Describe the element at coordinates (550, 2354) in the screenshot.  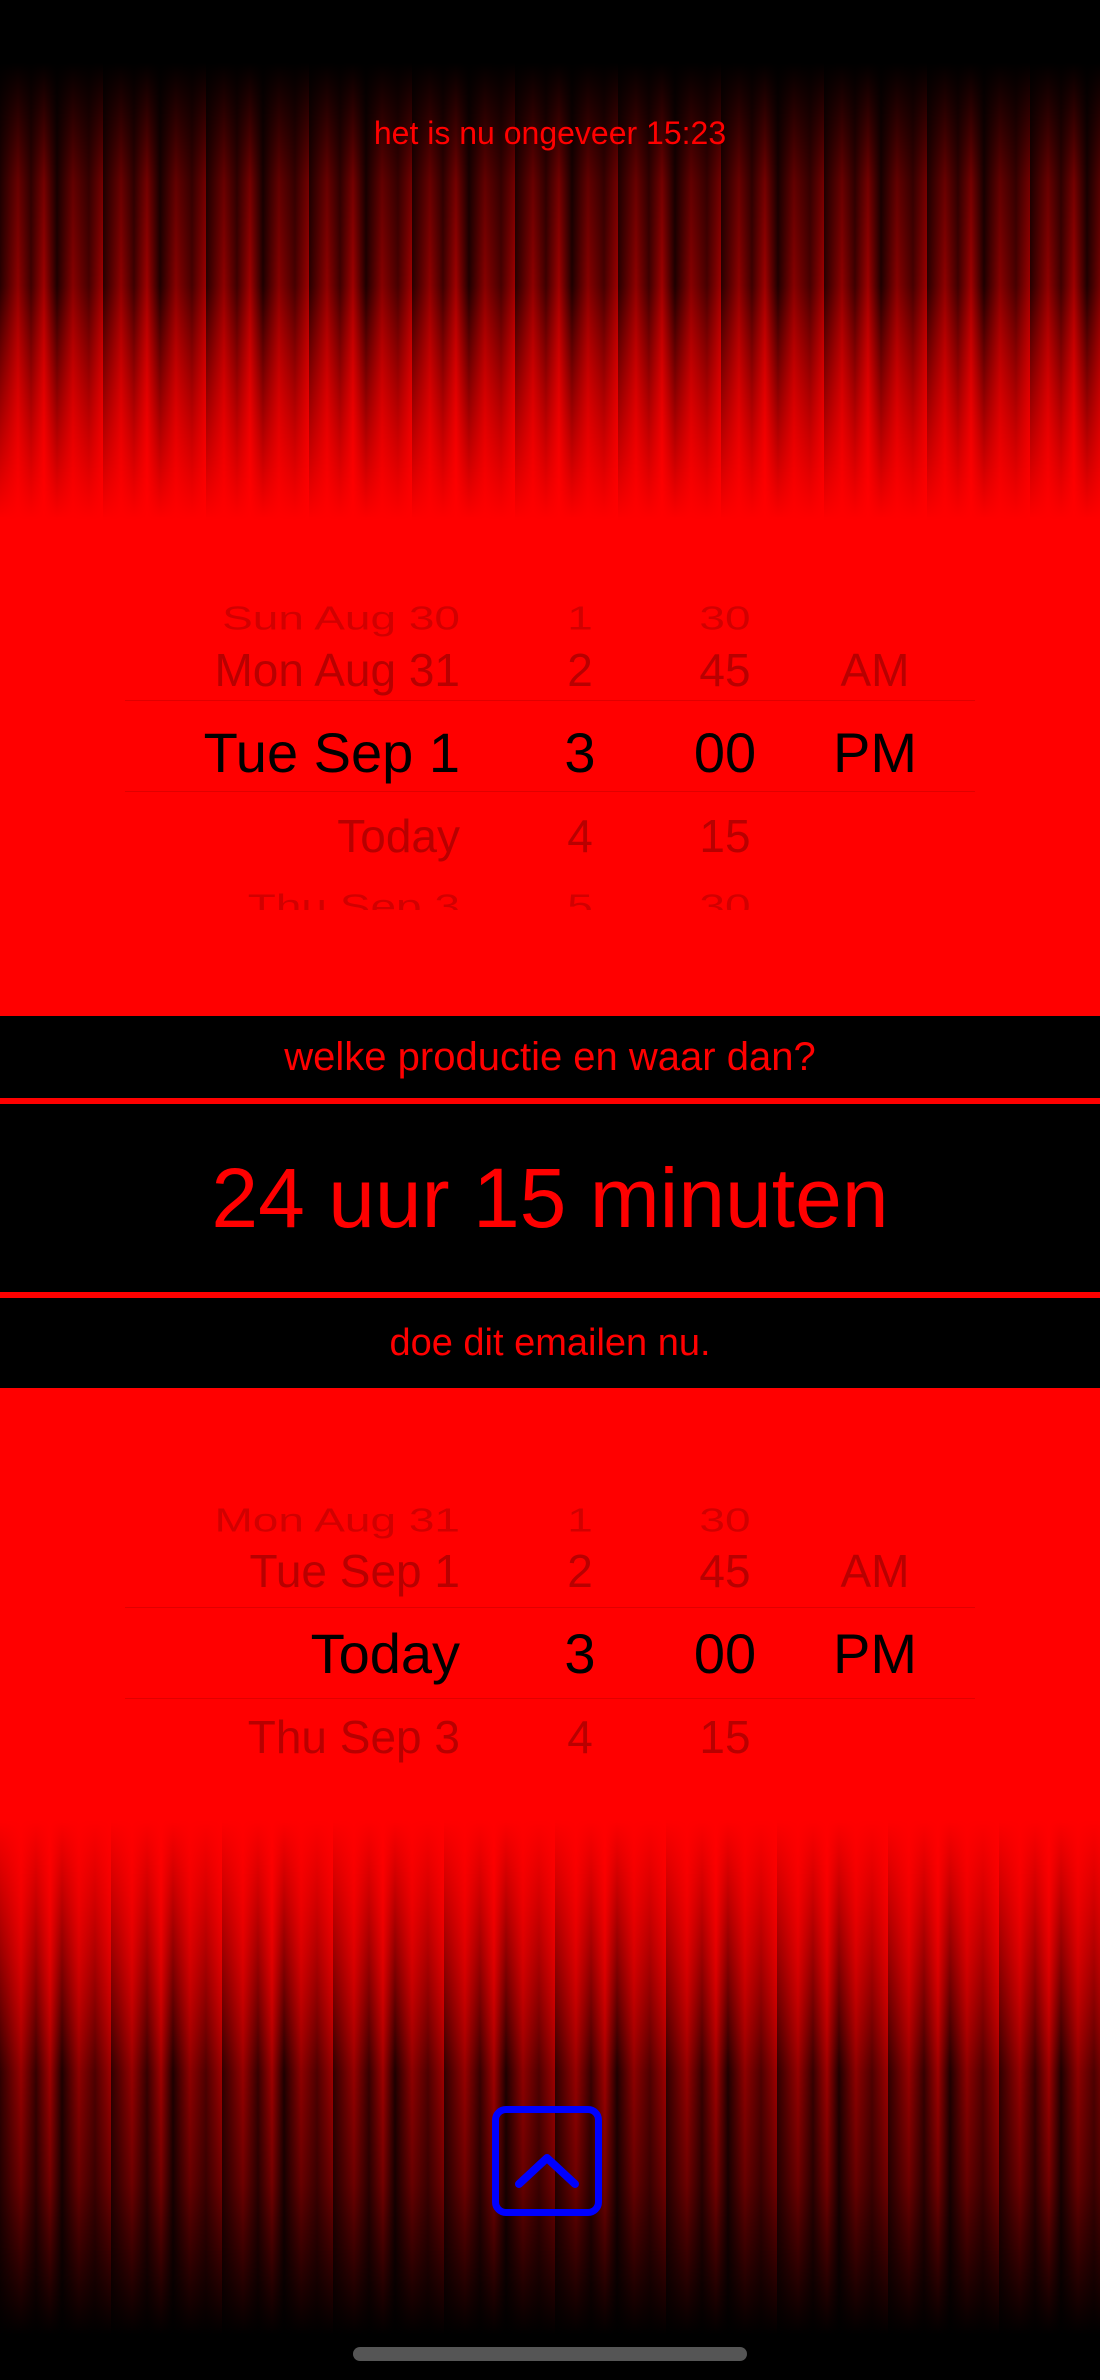
I see `home-indicator` at that location.